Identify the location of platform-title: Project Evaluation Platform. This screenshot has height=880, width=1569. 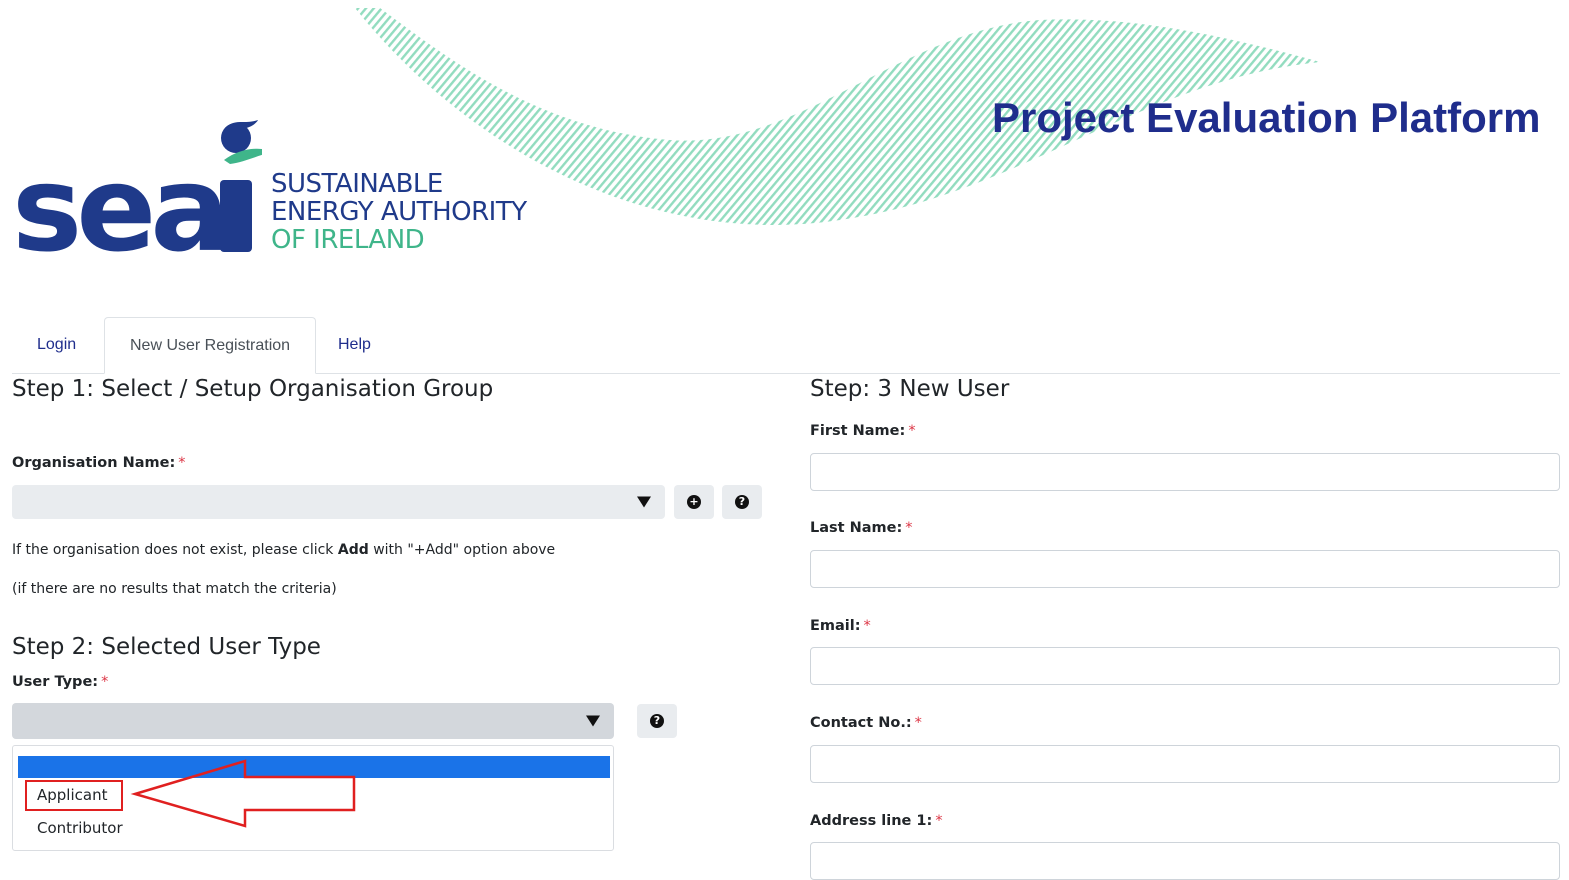
(1266, 117).